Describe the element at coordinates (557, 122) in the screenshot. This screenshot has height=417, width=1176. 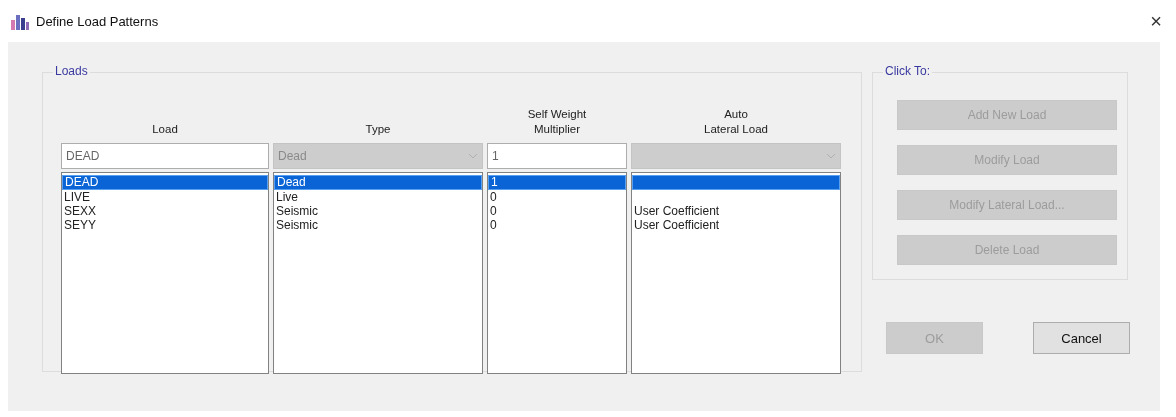
I see `column-heading: Self Weight Multiplier` at that location.